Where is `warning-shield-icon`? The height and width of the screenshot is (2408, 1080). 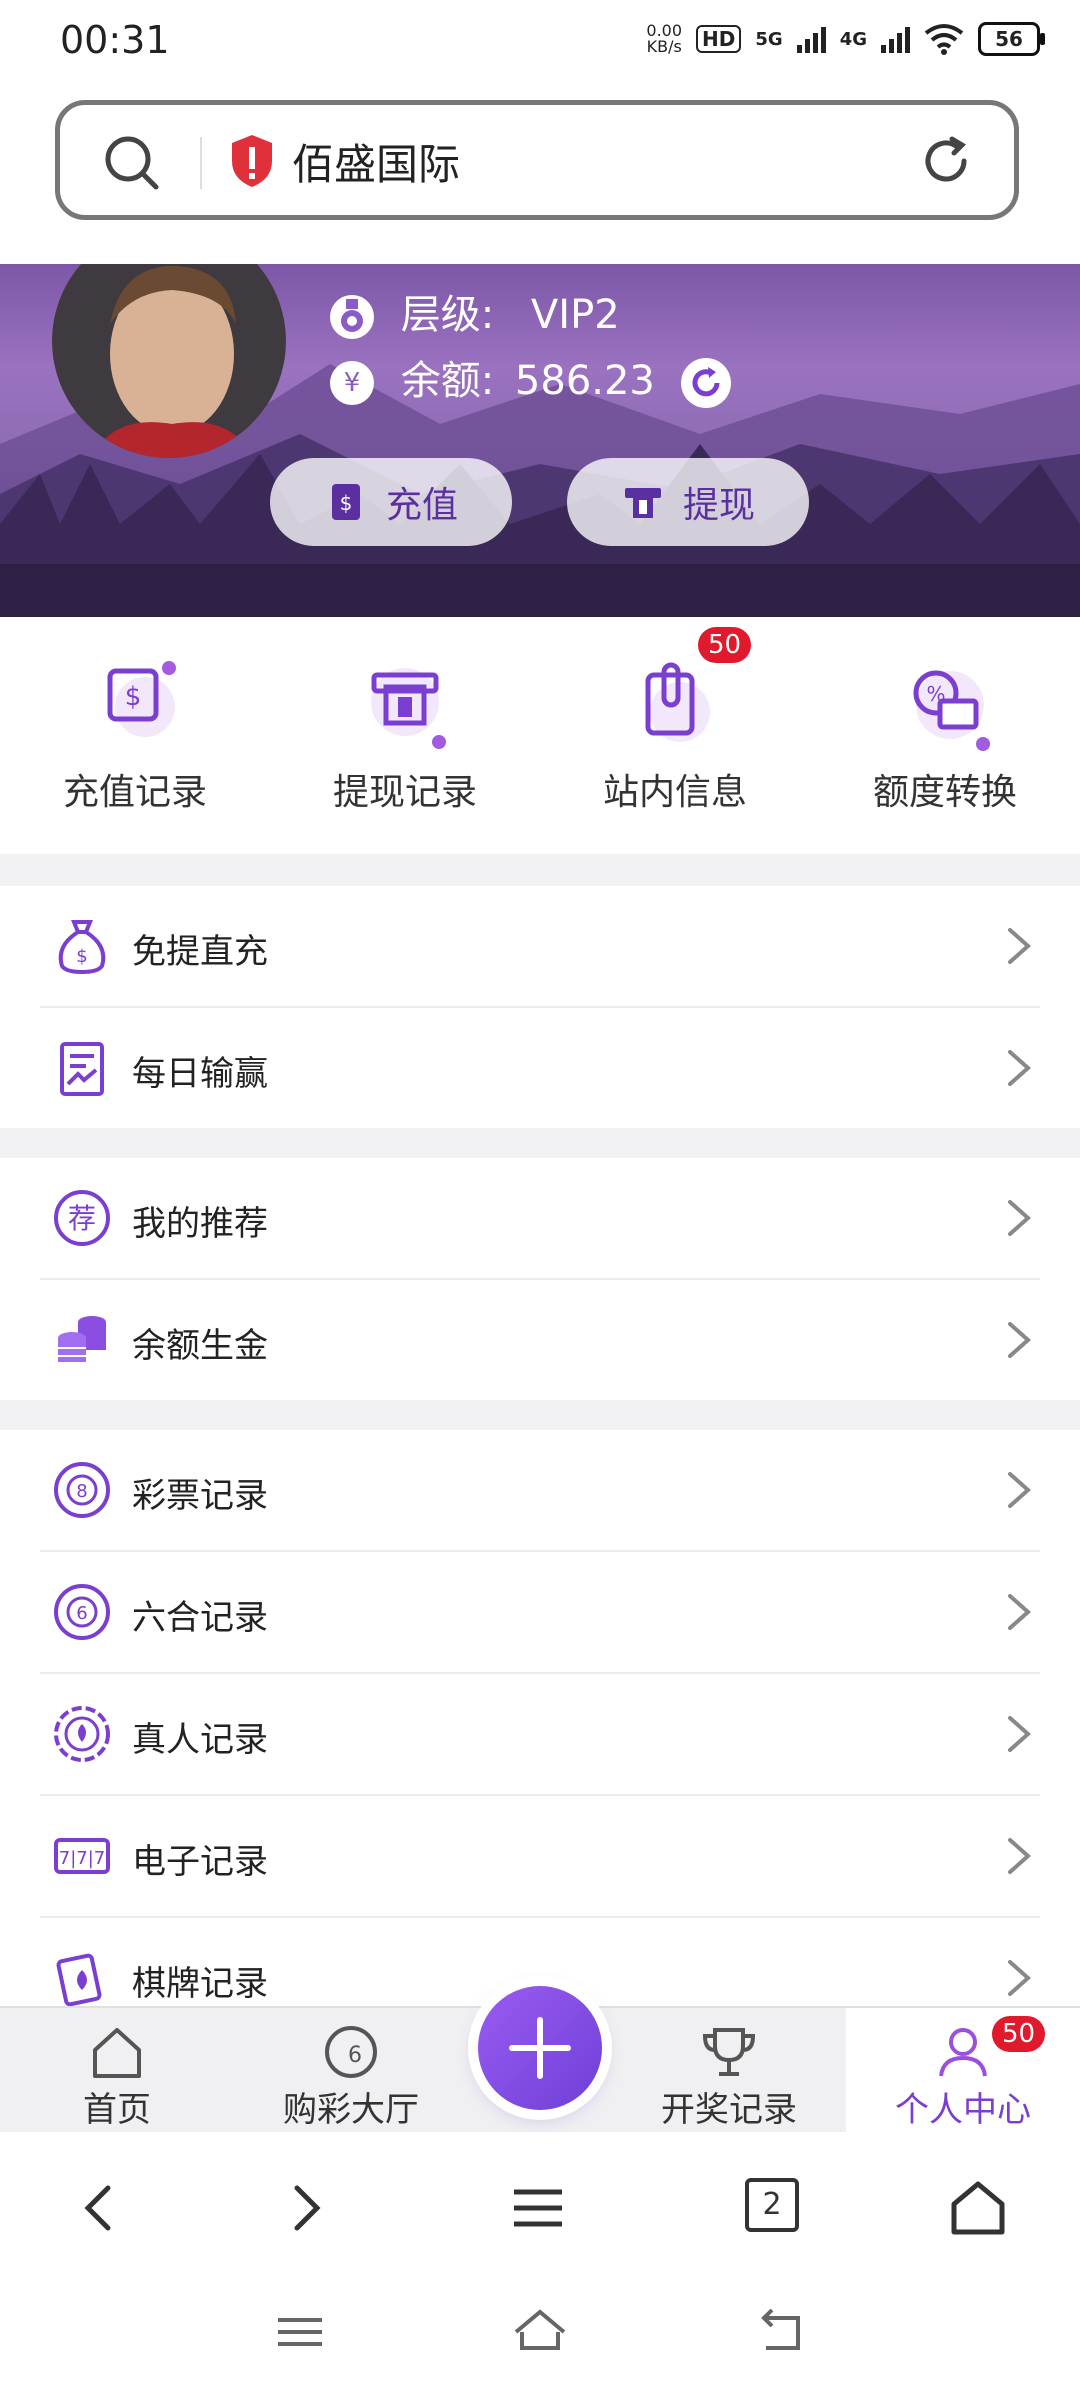 warning-shield-icon is located at coordinates (252, 161).